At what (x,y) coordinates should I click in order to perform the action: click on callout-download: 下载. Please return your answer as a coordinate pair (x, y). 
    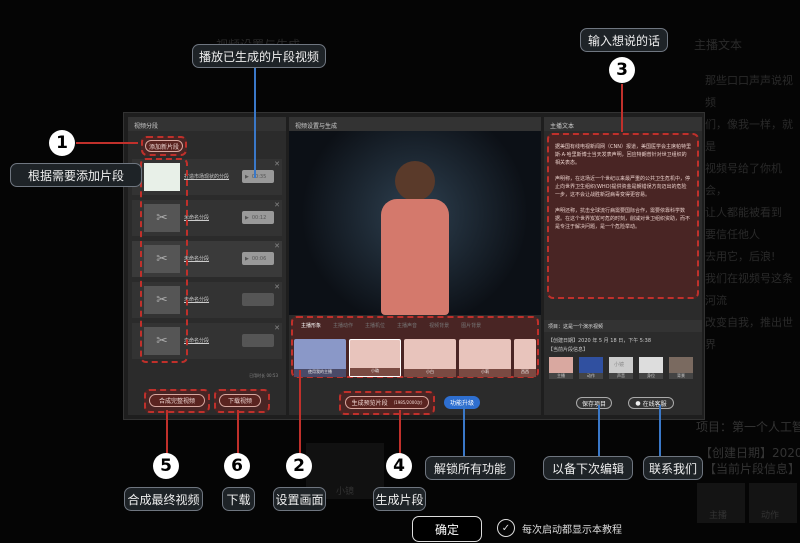
    Looking at the image, I should click on (238, 499).